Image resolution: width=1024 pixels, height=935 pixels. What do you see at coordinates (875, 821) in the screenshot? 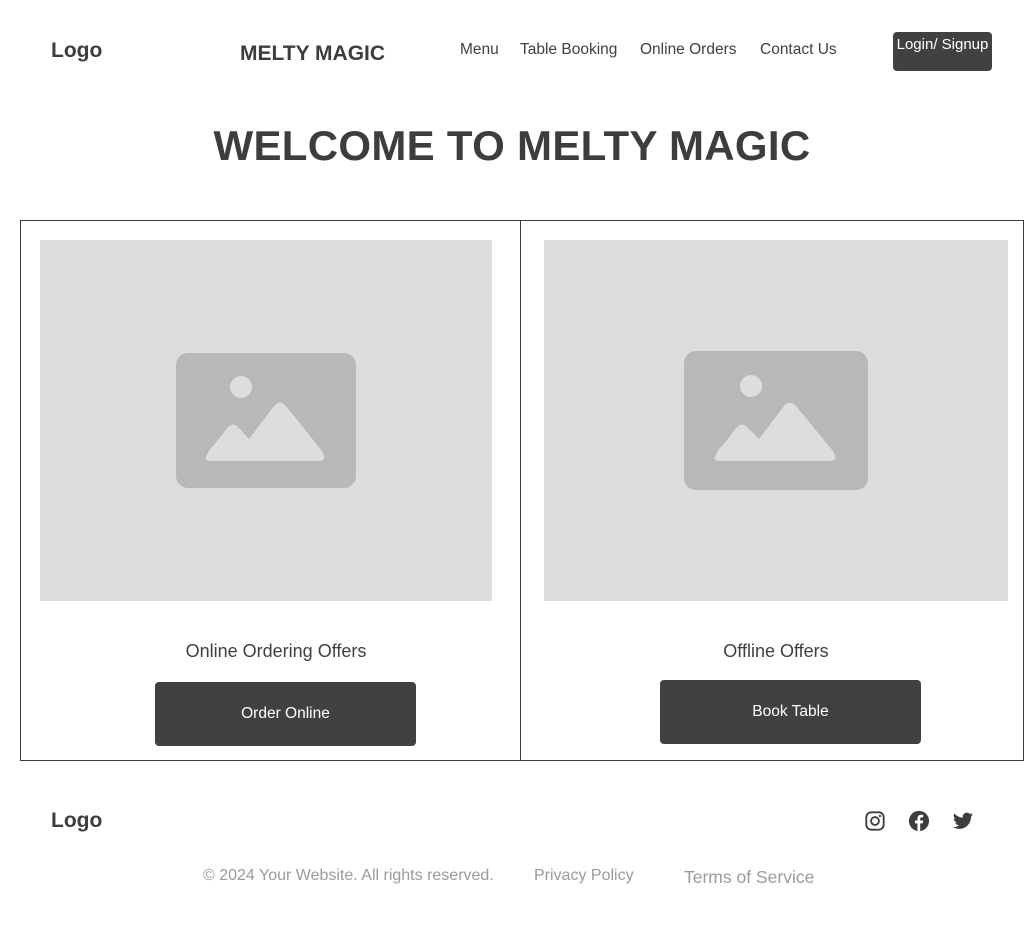
I see `instagram-icon` at bounding box center [875, 821].